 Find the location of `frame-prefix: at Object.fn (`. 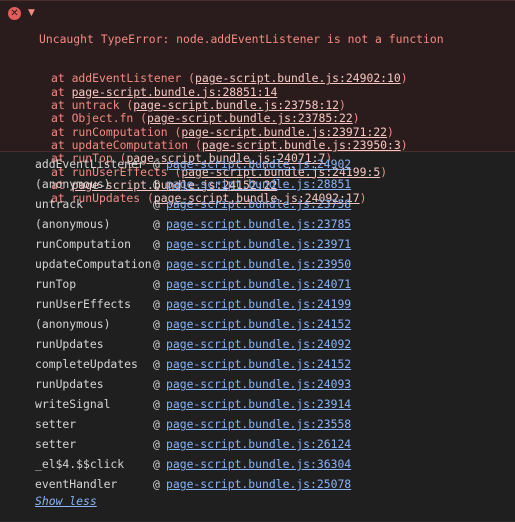

frame-prefix: at Object.fn ( is located at coordinates (99, 118).